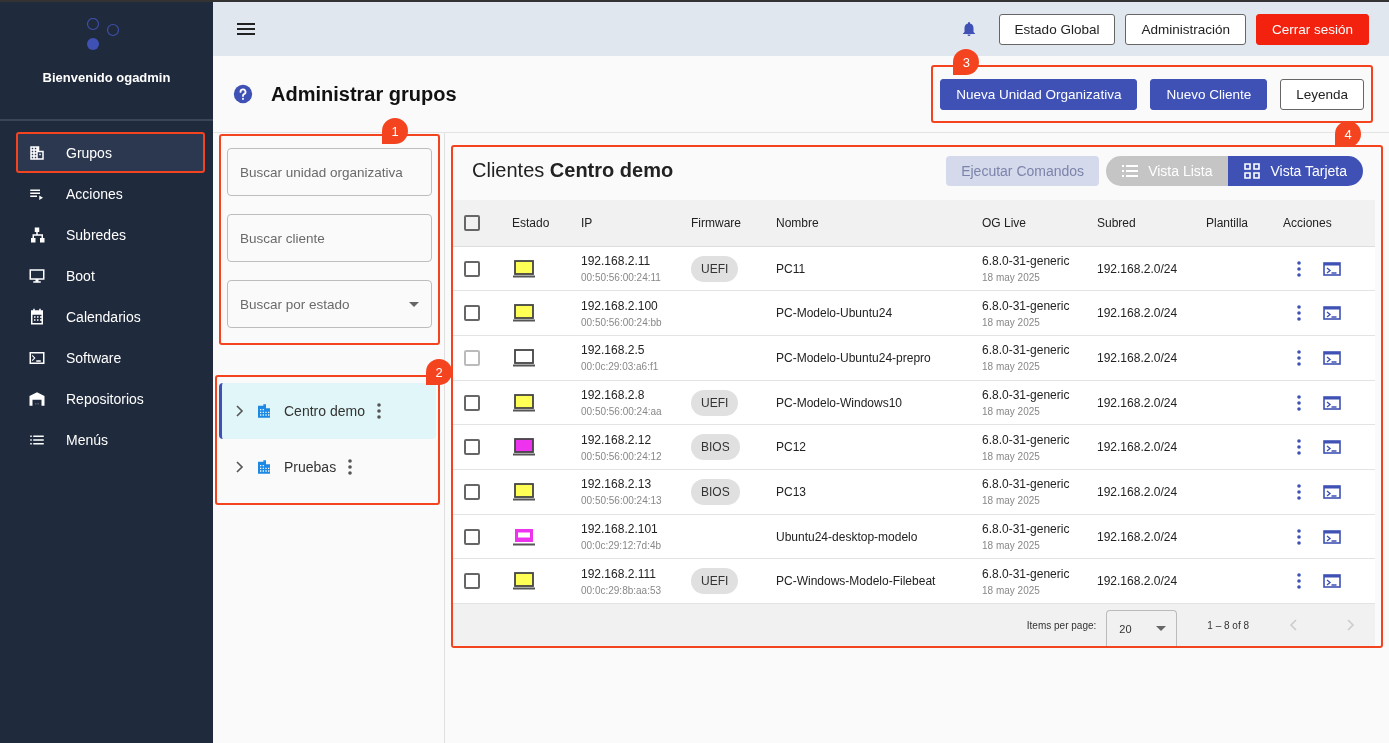 The image size is (1389, 743). I want to click on page-title: Administrar grupos, so click(364, 94).